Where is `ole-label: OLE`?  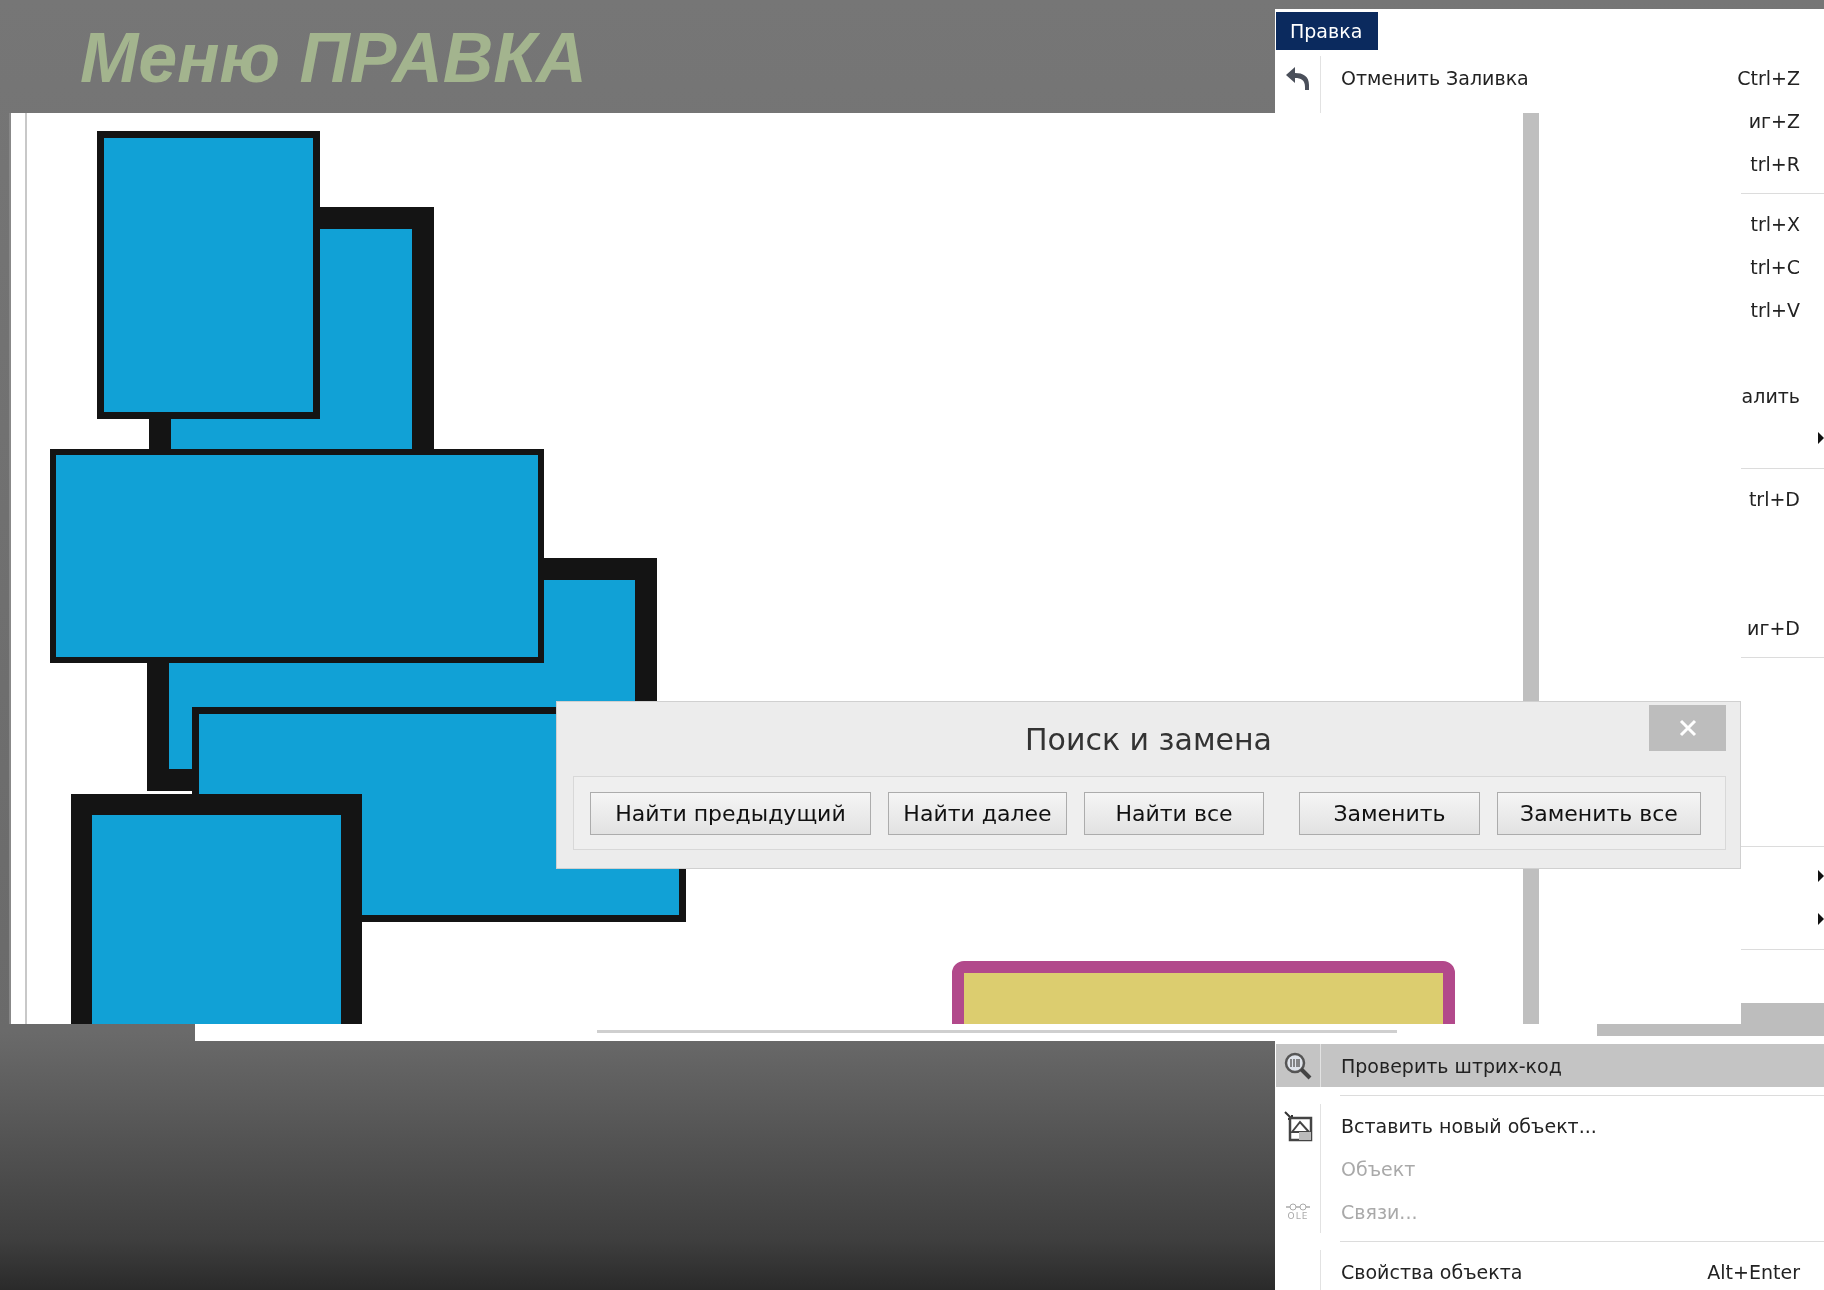
ole-label: OLE is located at coordinates (1298, 1215).